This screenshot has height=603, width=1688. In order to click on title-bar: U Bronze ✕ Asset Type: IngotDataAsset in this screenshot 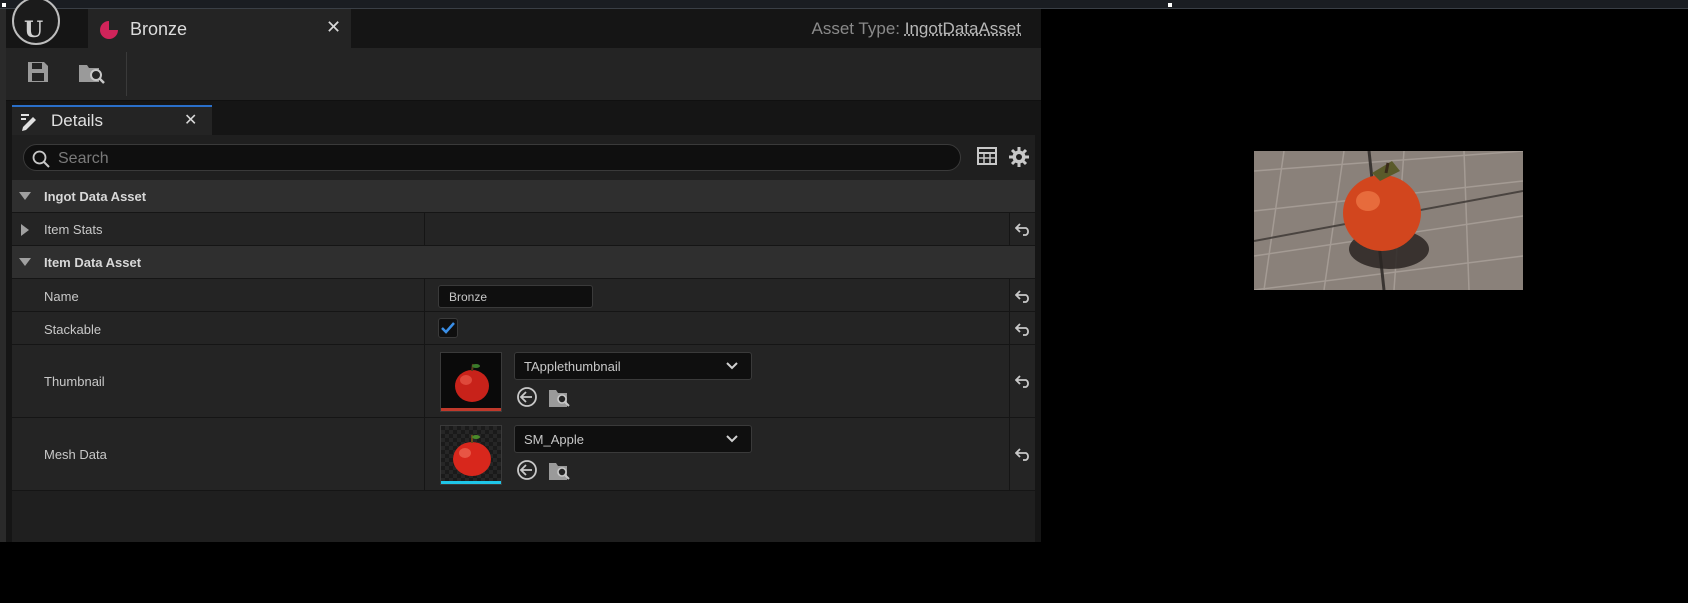, I will do `click(523, 24)`.